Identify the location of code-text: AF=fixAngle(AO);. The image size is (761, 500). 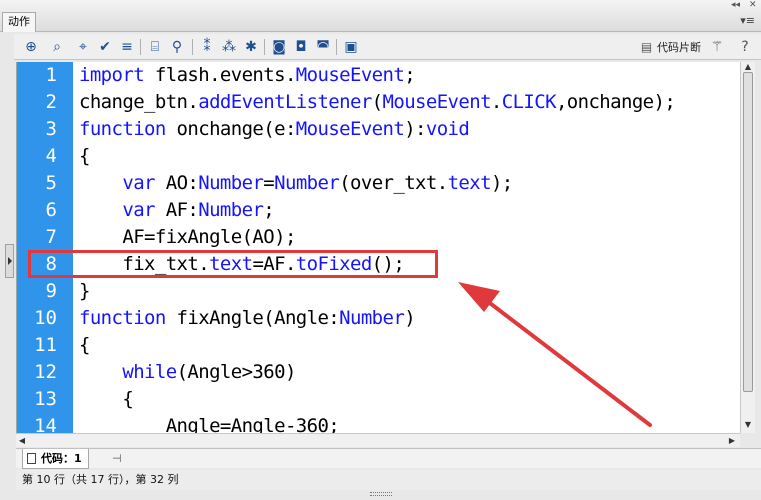
(187, 237).